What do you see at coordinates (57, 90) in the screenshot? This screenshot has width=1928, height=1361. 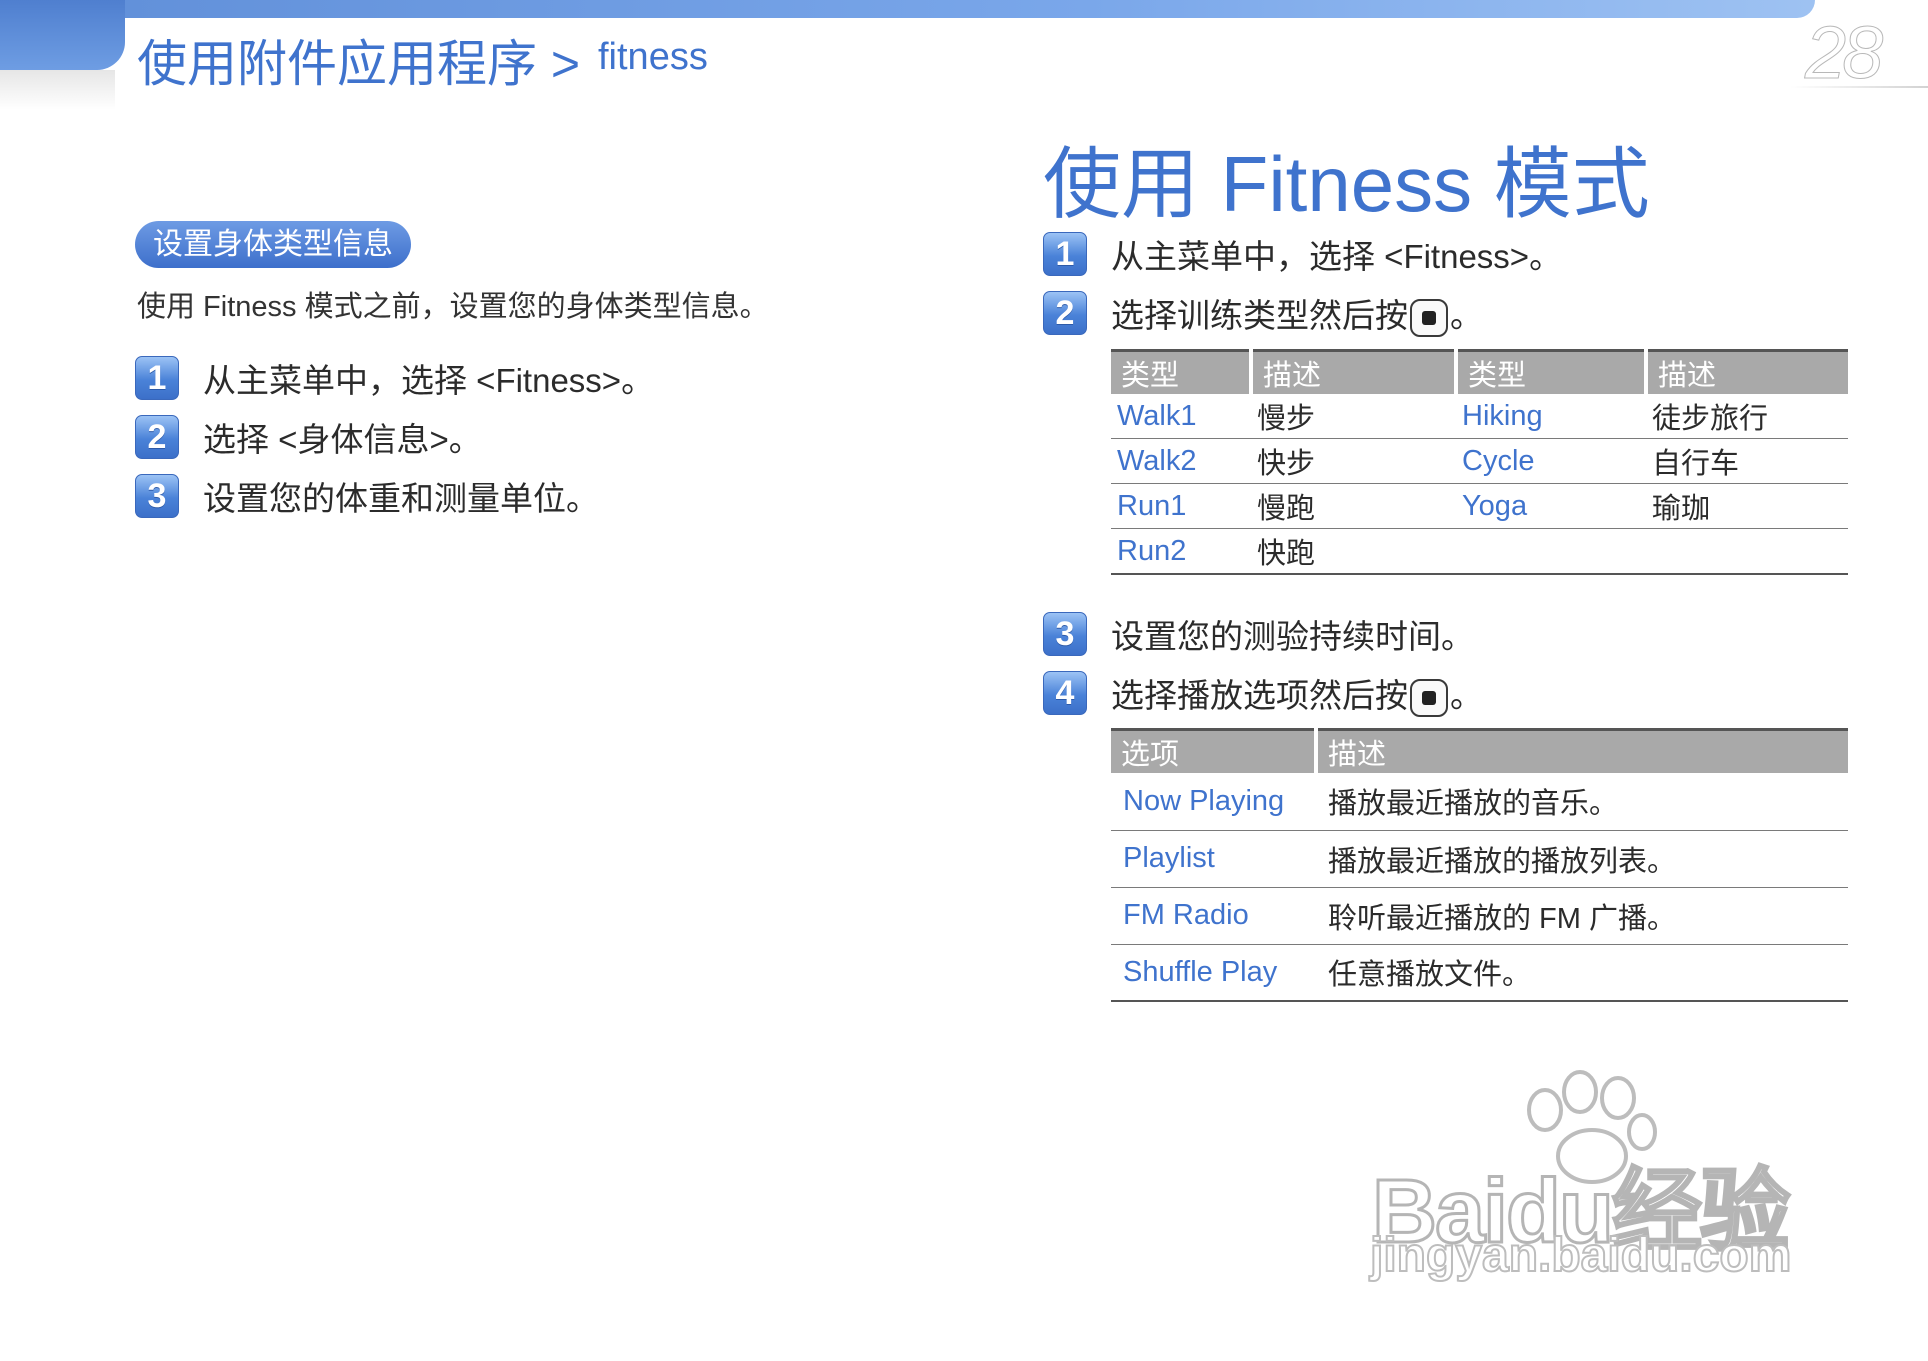 I see `header-tab-shadow` at bounding box center [57, 90].